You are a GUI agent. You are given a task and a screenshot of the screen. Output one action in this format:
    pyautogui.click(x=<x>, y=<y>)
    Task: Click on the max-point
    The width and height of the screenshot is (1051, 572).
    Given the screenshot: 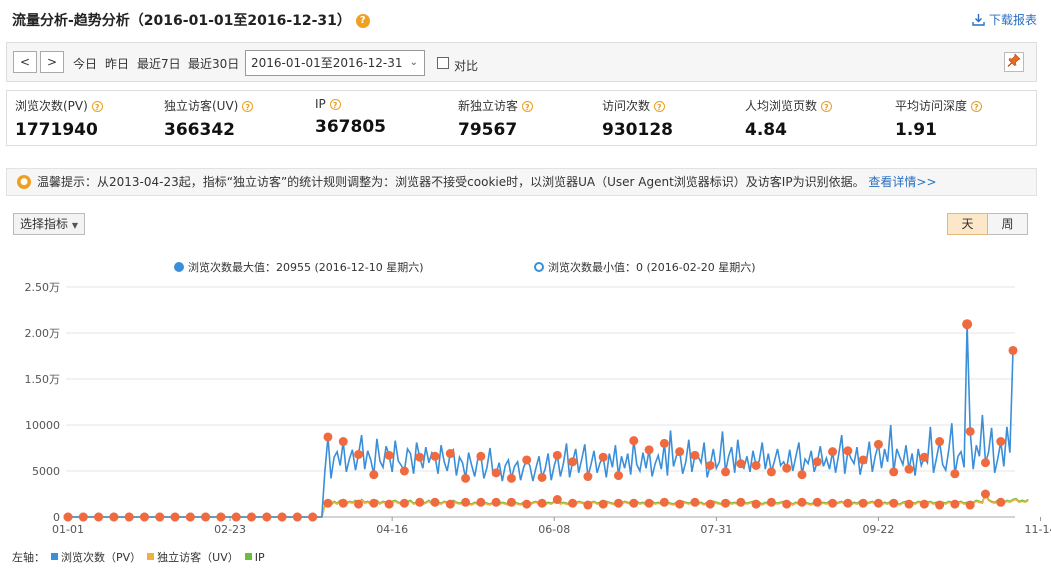 What is the action you would take?
    pyautogui.click(x=967, y=324)
    